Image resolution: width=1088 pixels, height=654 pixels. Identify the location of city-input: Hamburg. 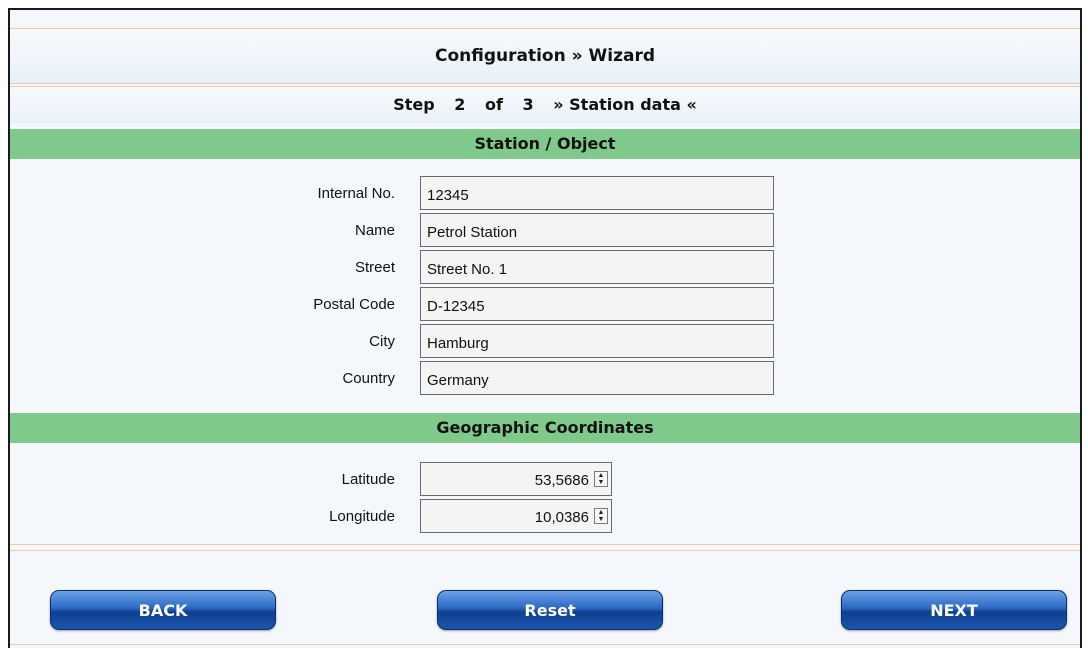
(597, 341).